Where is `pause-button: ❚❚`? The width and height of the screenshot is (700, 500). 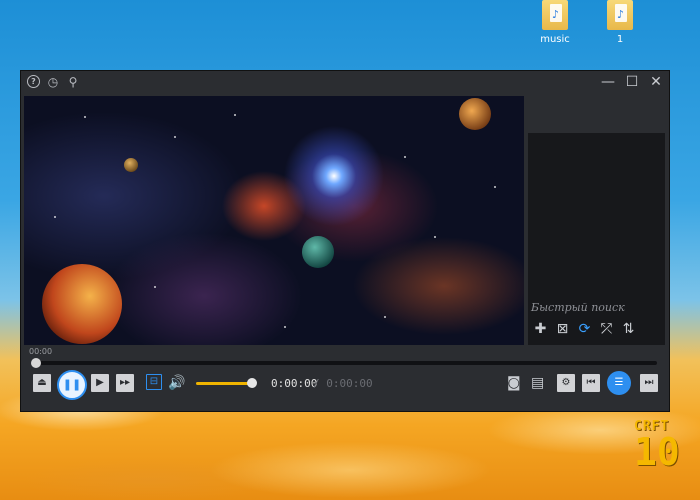 pause-button: ❚❚ is located at coordinates (72, 385).